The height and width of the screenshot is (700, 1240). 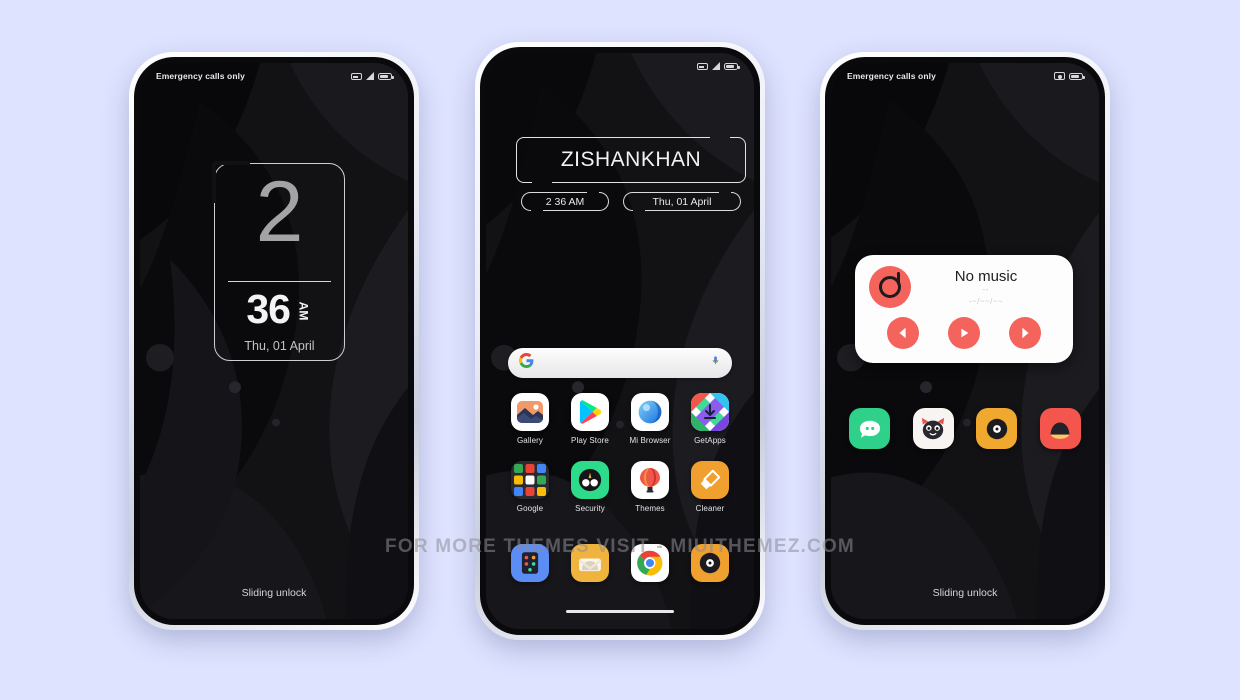 I want to click on clock-frame-notch-top, so click(x=232, y=163).